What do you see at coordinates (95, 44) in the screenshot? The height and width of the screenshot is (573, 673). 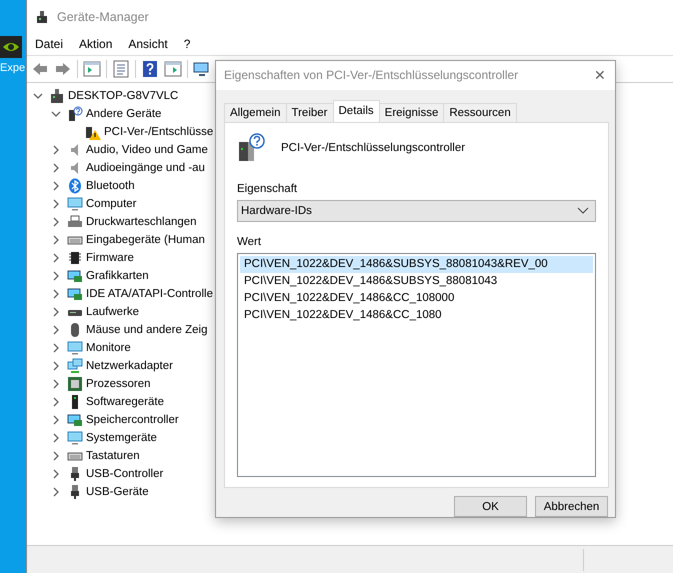 I see `menu-item: Aktion` at bounding box center [95, 44].